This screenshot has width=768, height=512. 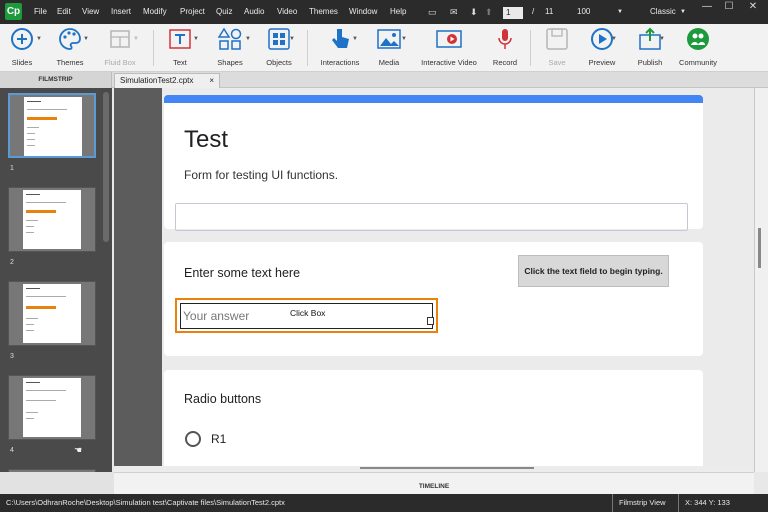 I want to click on workspace-dropdown-icon: ▼, so click(x=683, y=12).